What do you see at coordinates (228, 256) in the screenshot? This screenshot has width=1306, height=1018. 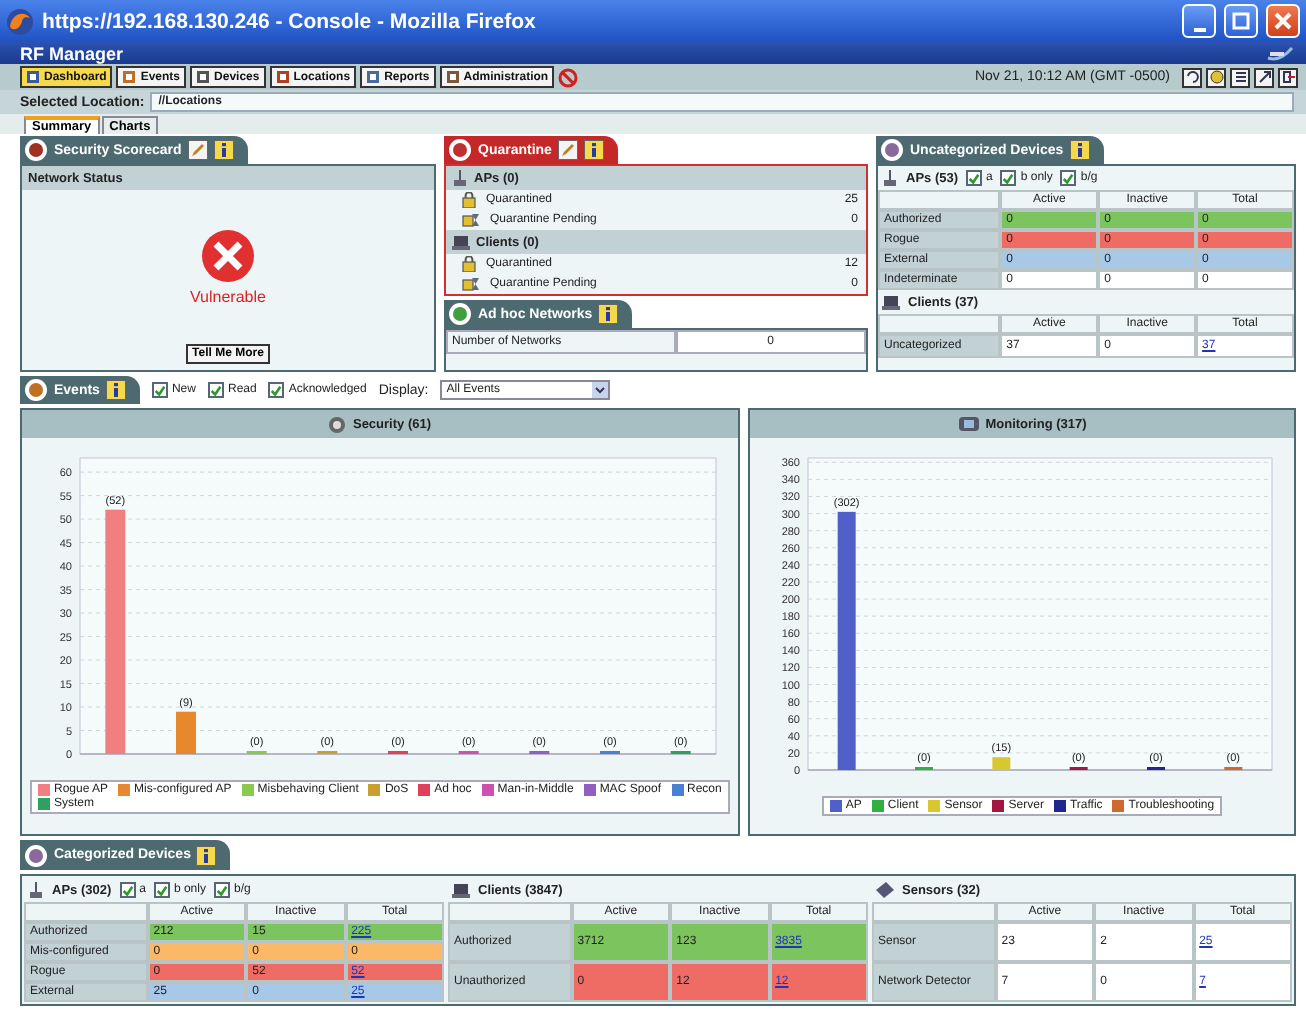 I see `error-icon` at bounding box center [228, 256].